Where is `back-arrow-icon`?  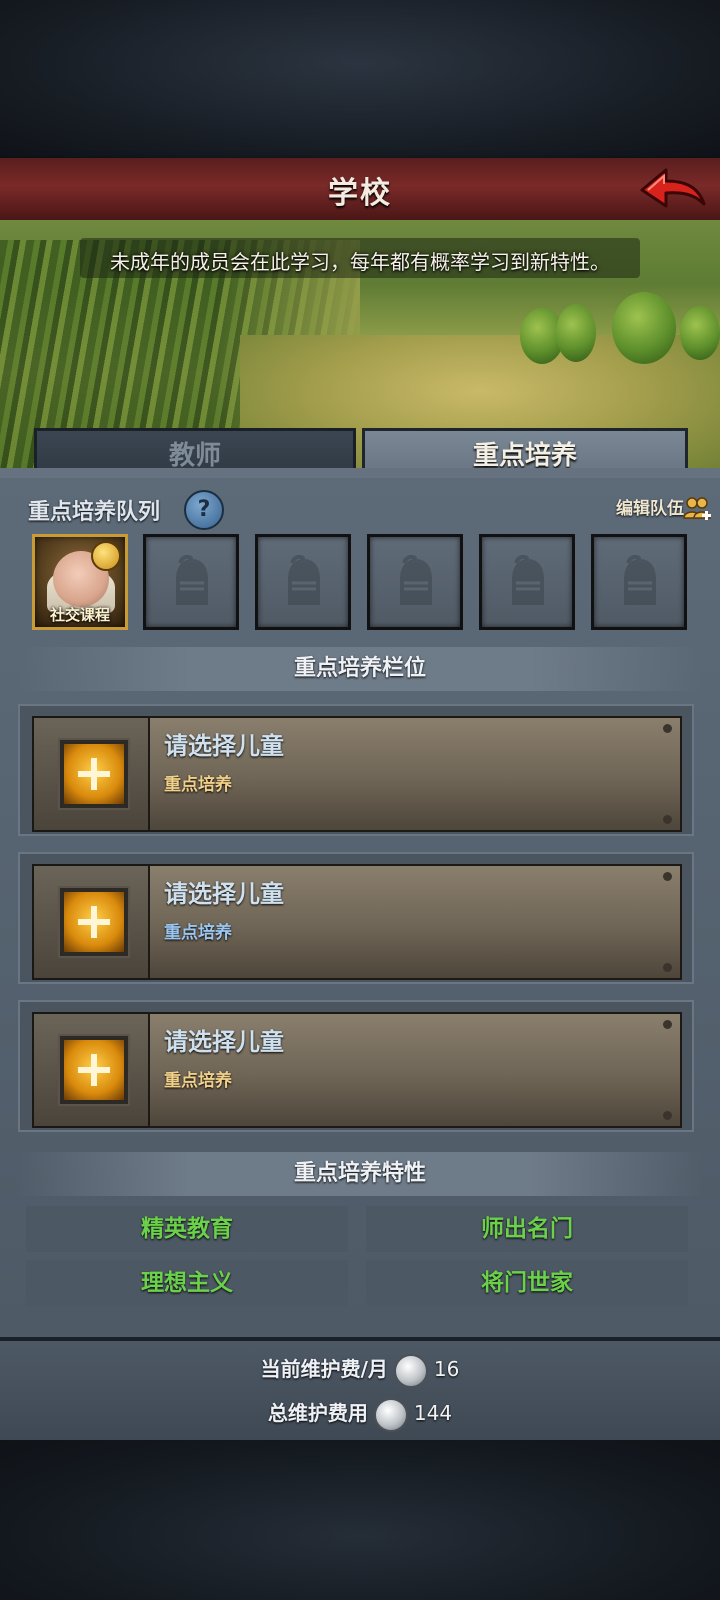 back-arrow-icon is located at coordinates (673, 188).